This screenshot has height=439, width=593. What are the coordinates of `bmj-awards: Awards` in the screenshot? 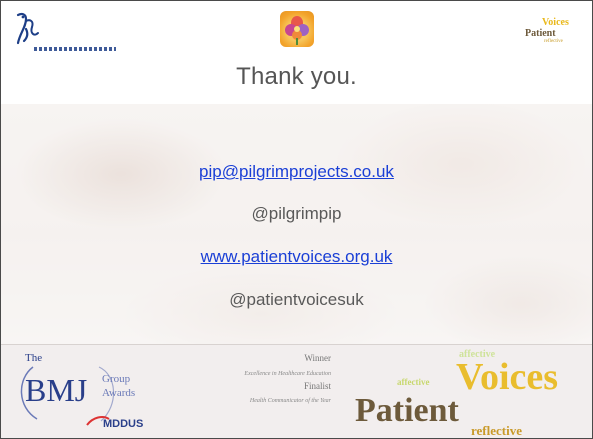 It's located at (118, 393).